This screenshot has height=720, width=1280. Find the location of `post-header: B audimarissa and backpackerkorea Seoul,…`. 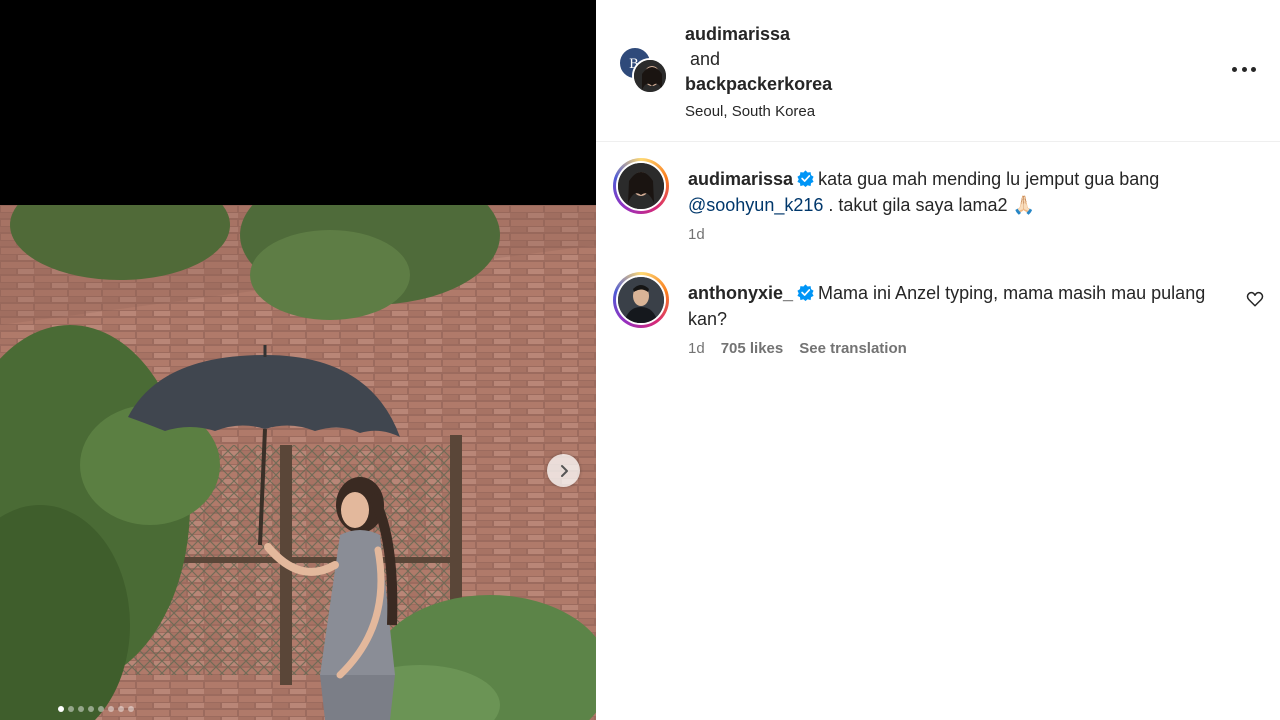

post-header: B audimarissa and backpackerkorea Seoul,… is located at coordinates (938, 71).